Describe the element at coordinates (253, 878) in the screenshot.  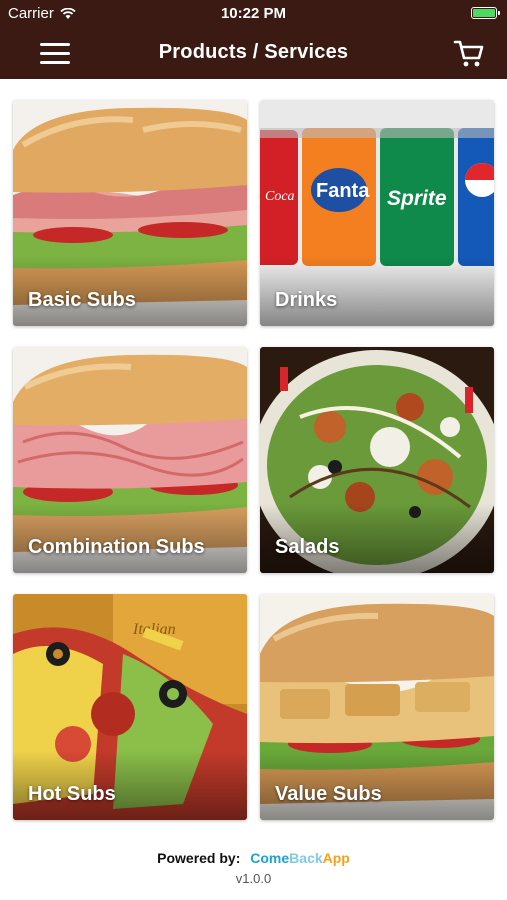
I see `app-version: v1.0.0` at that location.